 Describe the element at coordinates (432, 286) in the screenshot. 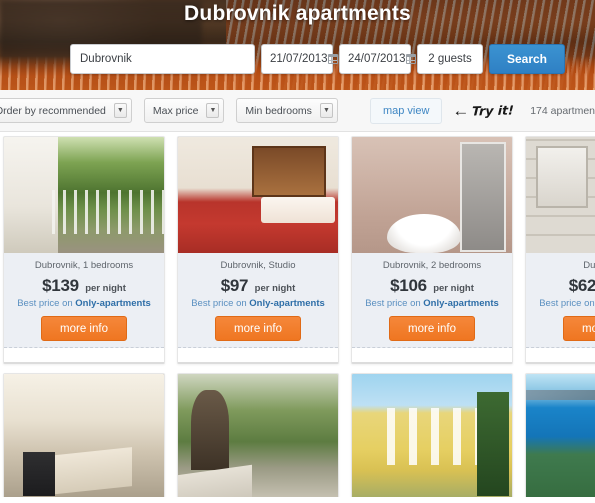

I see `apartment-price-line: $106 per night` at that location.